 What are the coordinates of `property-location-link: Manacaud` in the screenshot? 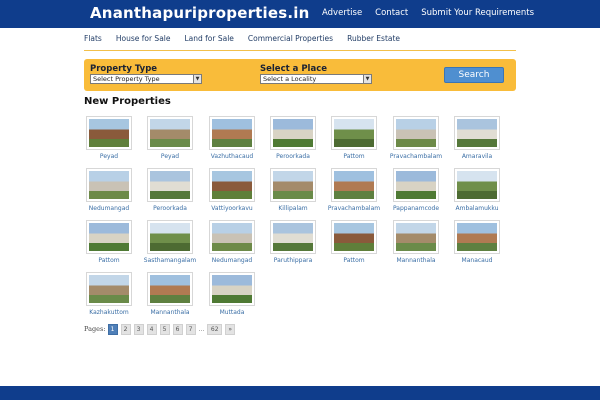 It's located at (477, 260).